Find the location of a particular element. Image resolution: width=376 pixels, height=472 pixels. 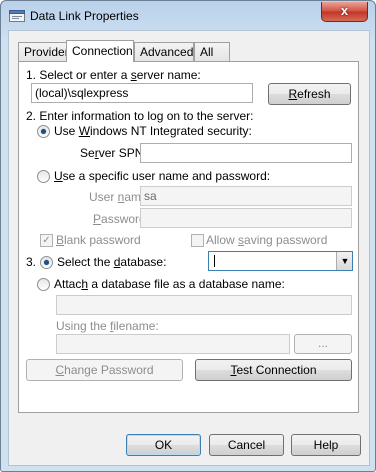

attach-database-input is located at coordinates (204, 305).